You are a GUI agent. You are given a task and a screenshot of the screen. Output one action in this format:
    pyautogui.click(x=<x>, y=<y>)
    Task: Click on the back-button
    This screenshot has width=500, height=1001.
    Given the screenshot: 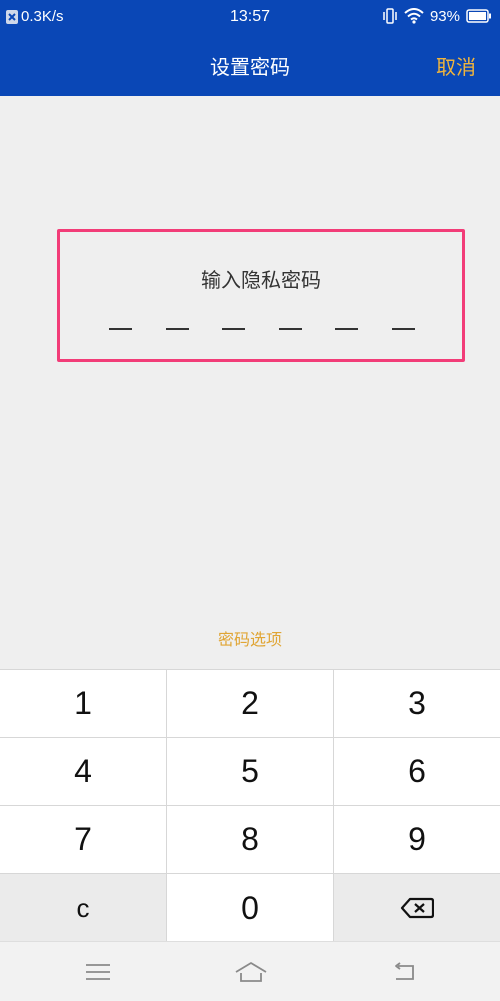 What is the action you would take?
    pyautogui.click(x=404, y=972)
    